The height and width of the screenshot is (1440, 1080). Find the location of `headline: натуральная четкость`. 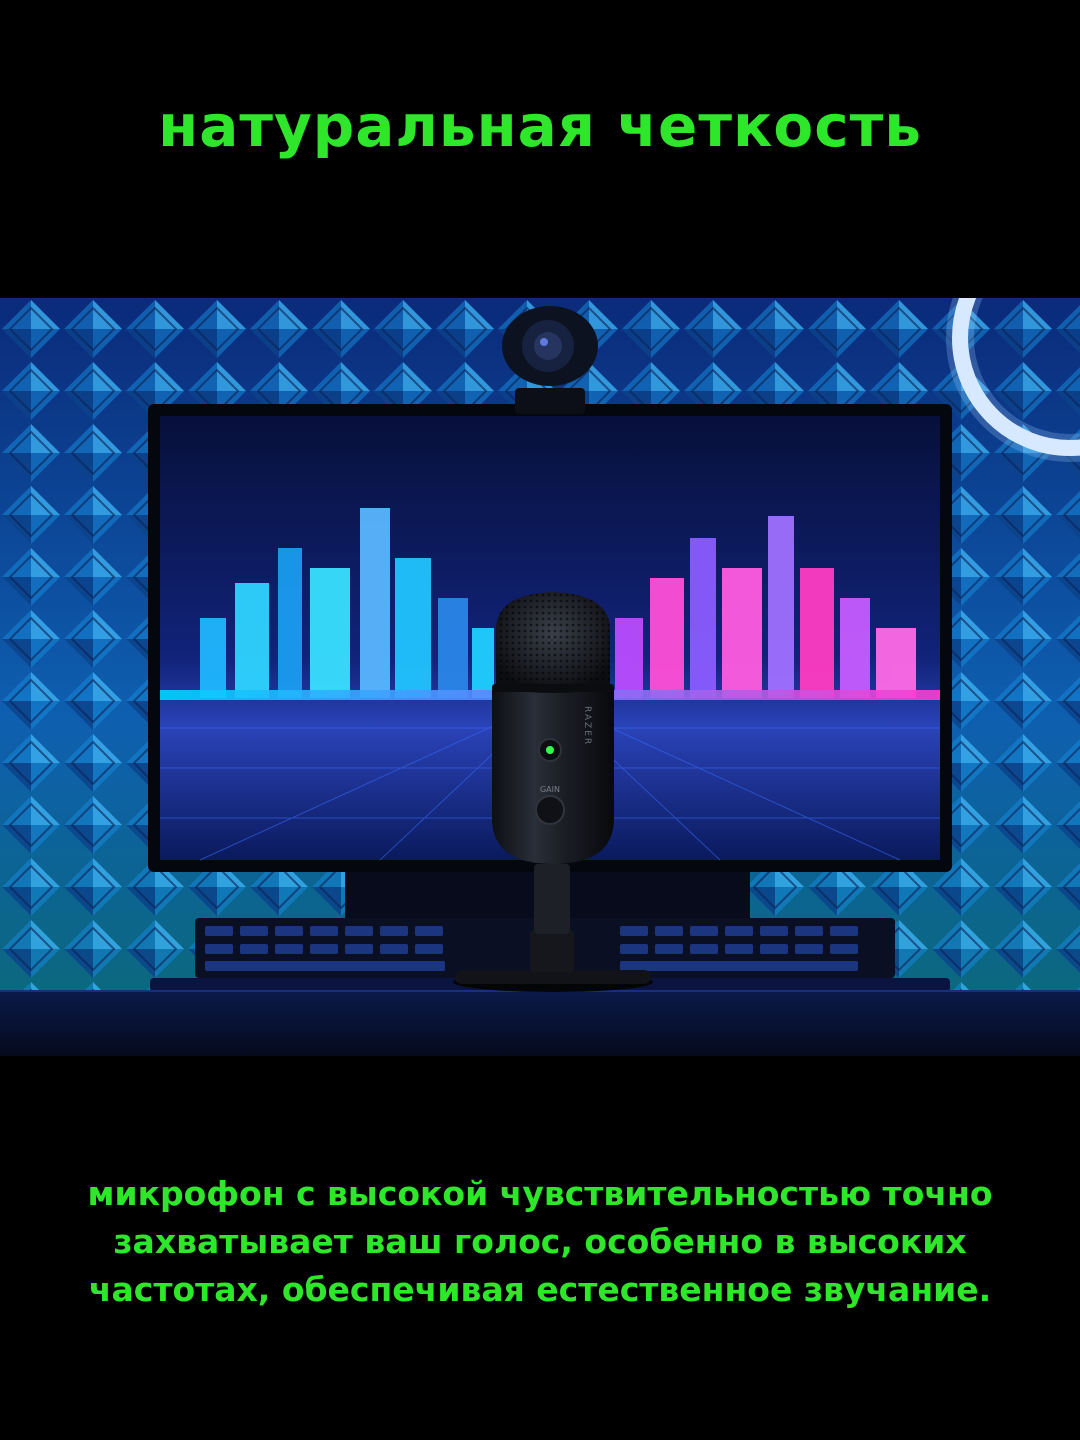

headline: натуральная четкость is located at coordinates (540, 126).